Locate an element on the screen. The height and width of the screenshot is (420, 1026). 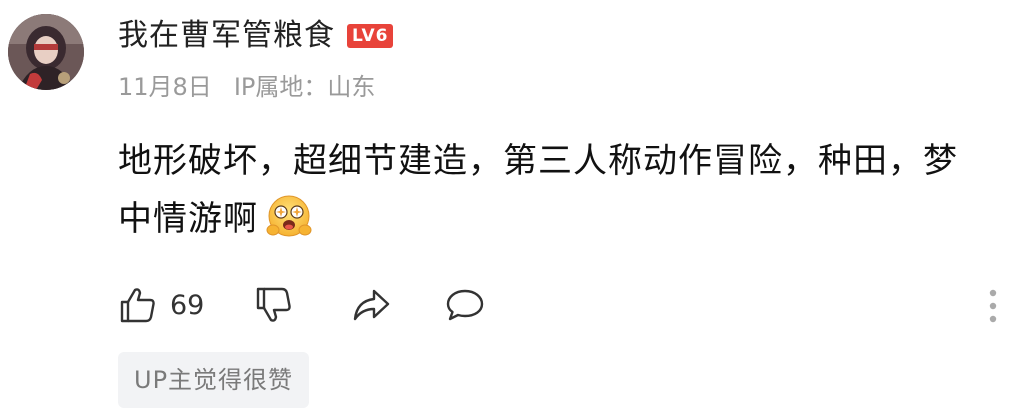
reply-button is located at coordinates (465, 305).